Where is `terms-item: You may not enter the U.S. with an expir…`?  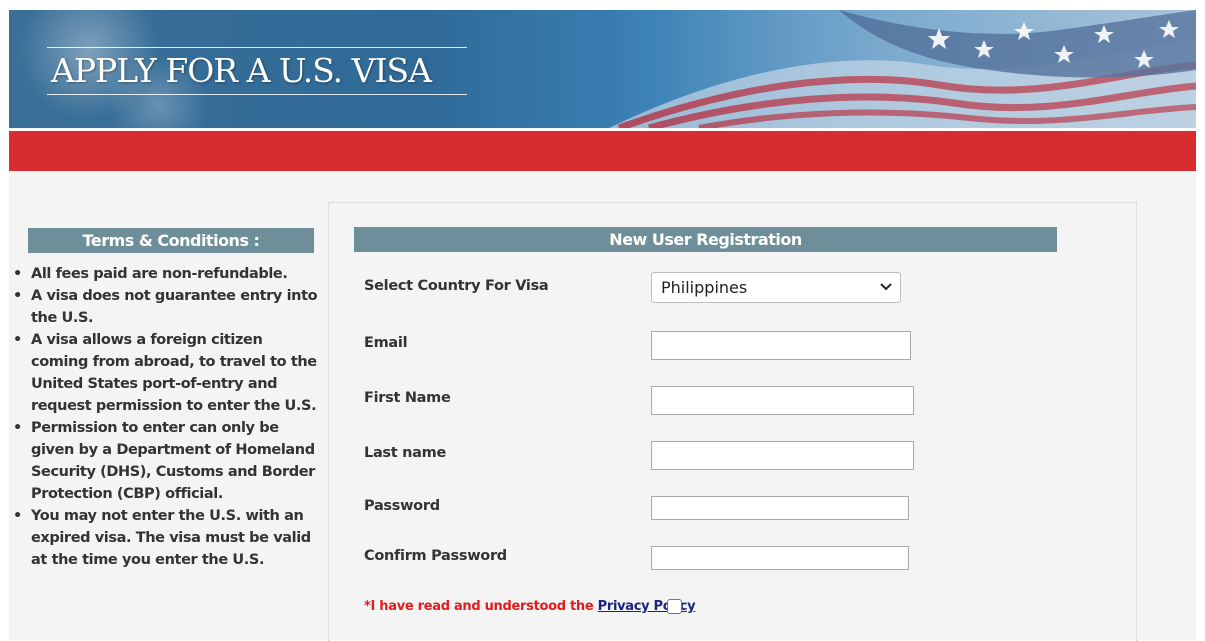 terms-item: You may not enter the U.S. with an expir… is located at coordinates (167, 538).